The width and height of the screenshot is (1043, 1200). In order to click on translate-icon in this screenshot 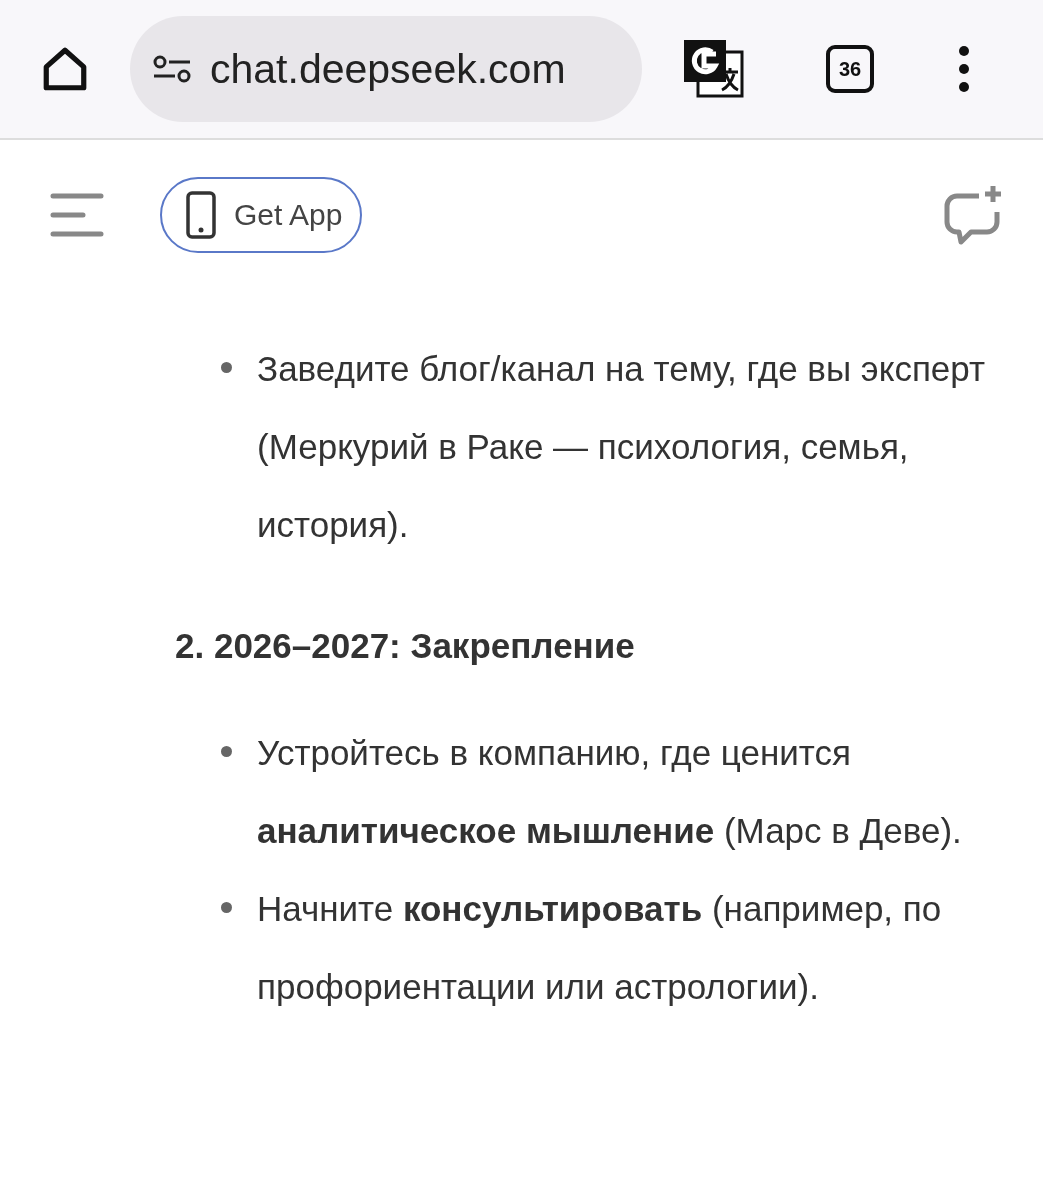, I will do `click(713, 69)`.